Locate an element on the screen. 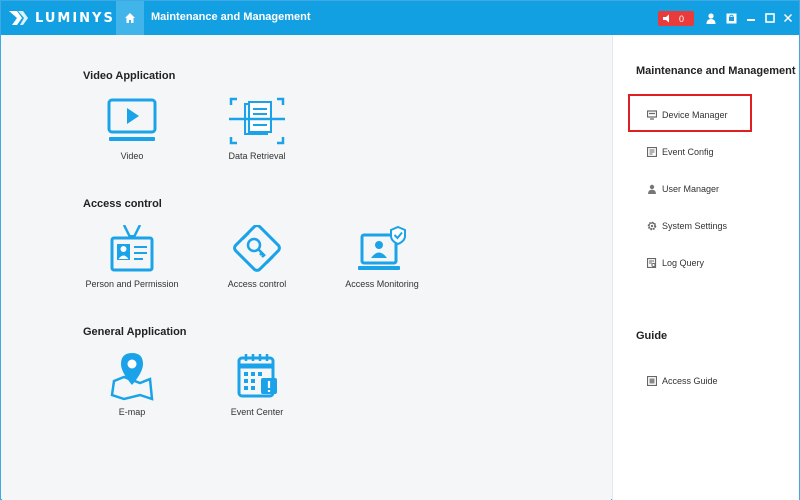 Image resolution: width=800 pixels, height=500 pixels. app-label-event-center: Event Center is located at coordinates (257, 412).